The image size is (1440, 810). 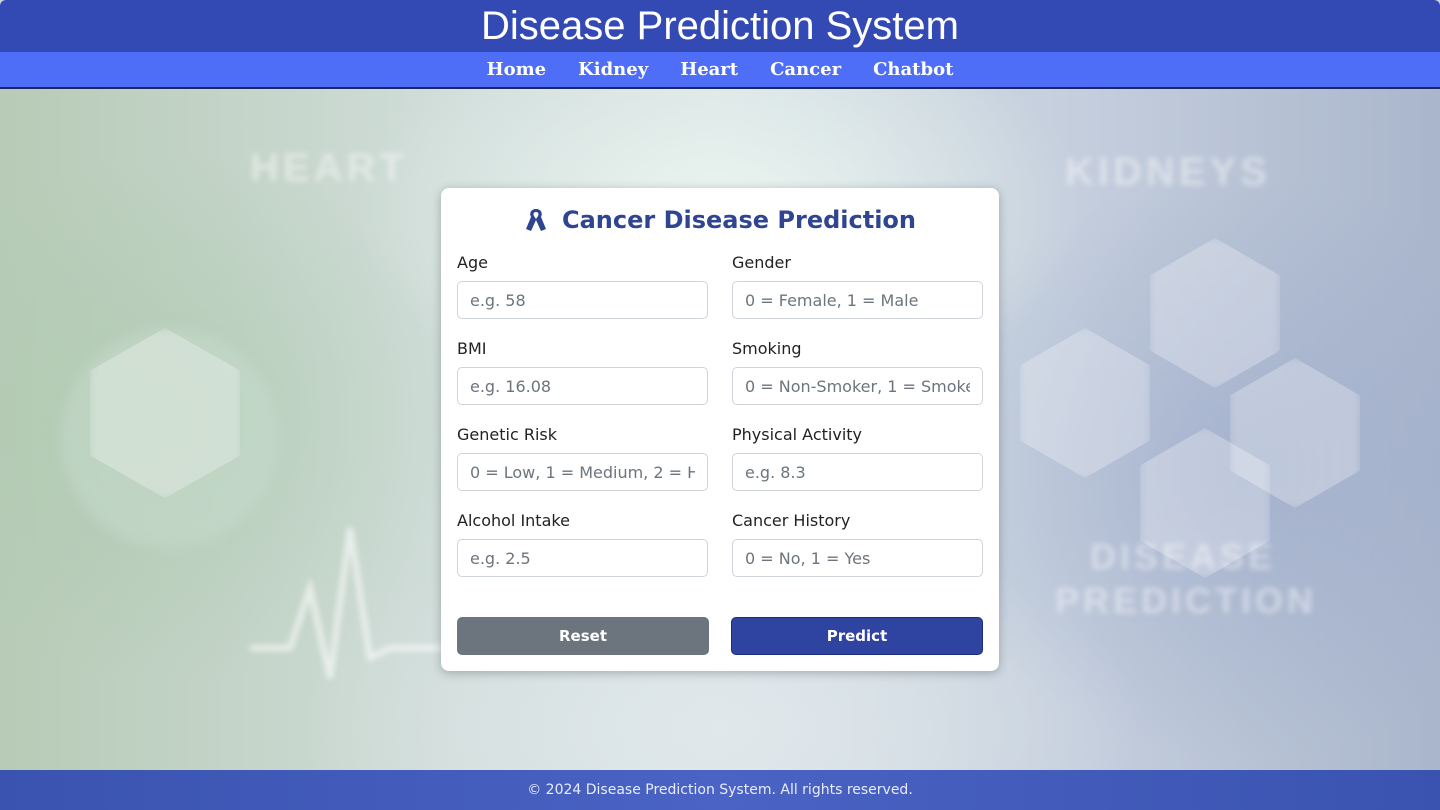 What do you see at coordinates (329, 168) in the screenshot?
I see `bg-word: HEART` at bounding box center [329, 168].